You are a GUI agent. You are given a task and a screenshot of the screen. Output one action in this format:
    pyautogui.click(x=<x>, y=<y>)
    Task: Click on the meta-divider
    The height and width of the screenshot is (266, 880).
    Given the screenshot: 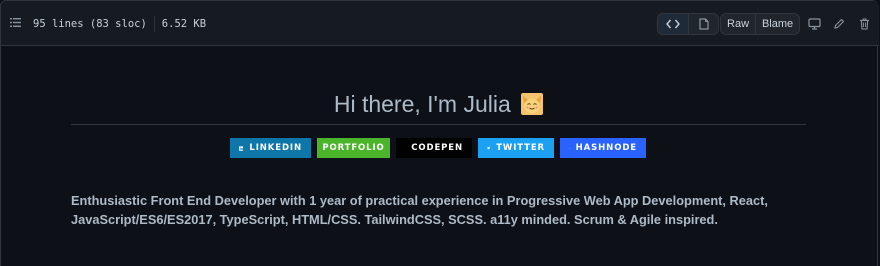 What is the action you would take?
    pyautogui.click(x=154, y=24)
    